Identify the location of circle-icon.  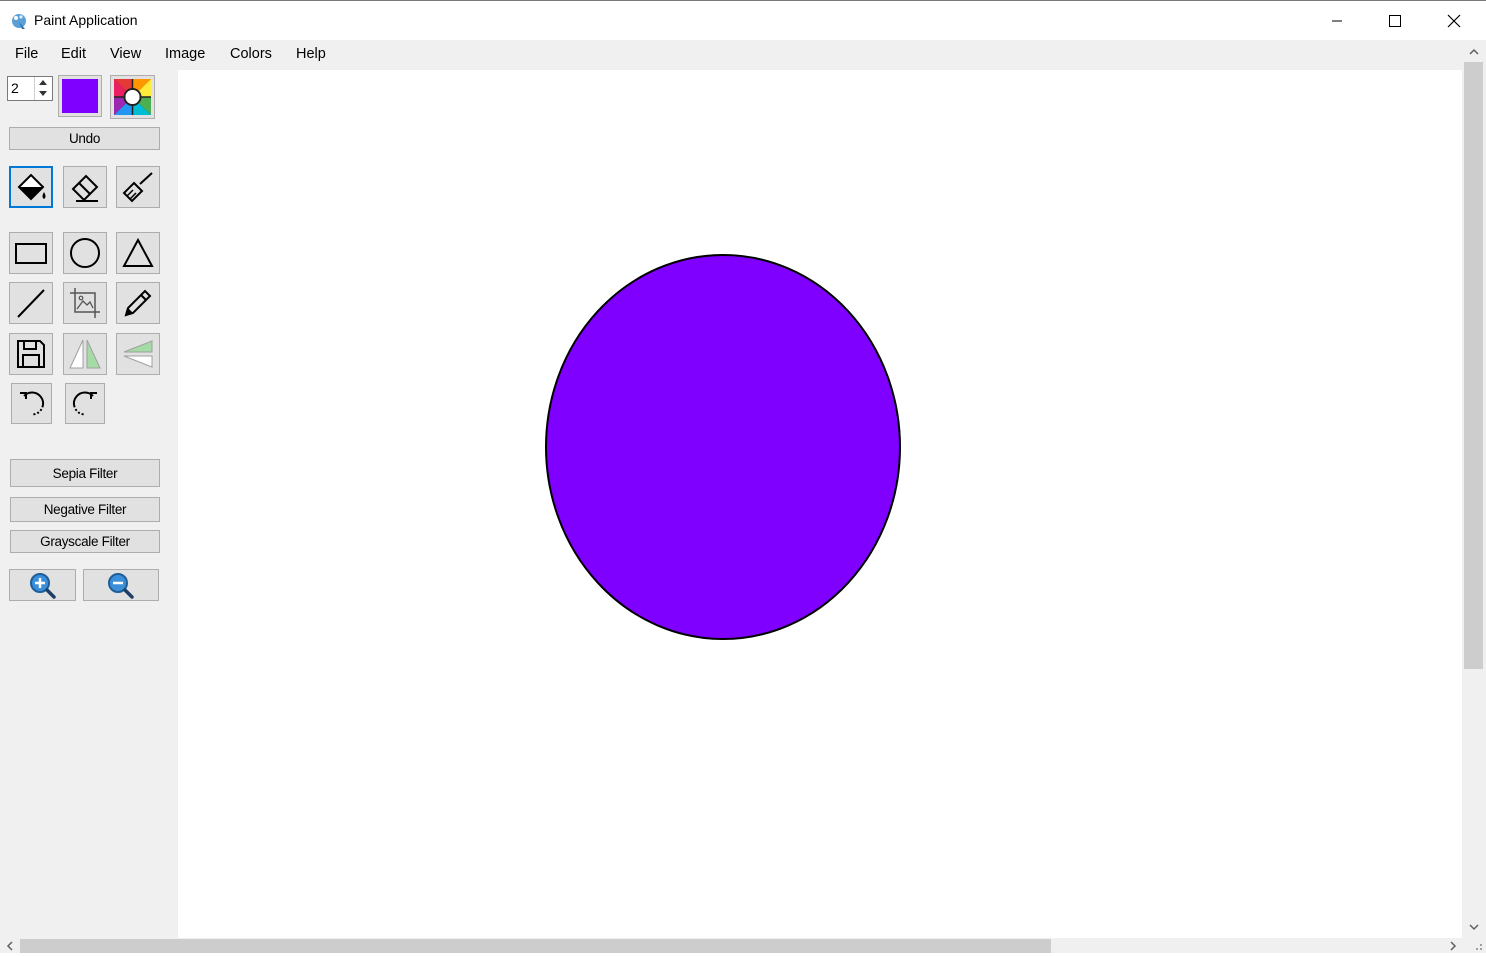
(85, 253).